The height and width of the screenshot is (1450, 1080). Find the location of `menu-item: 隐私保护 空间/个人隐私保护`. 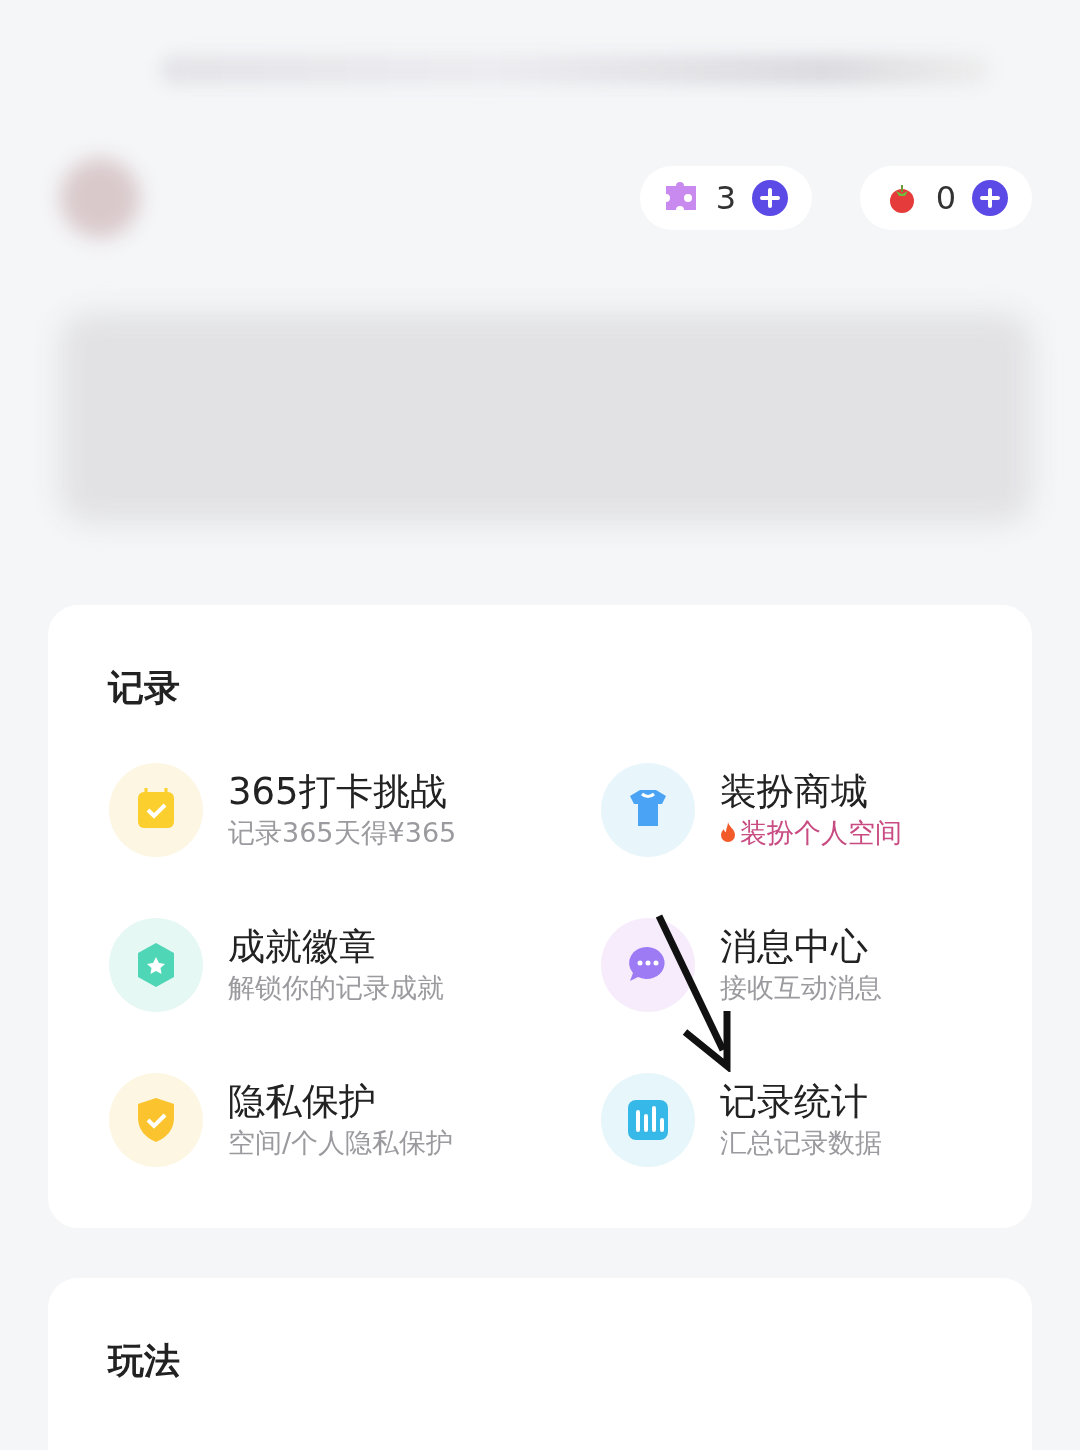

menu-item: 隐私保护 空间/个人隐私保护 is located at coordinates (354, 1120).